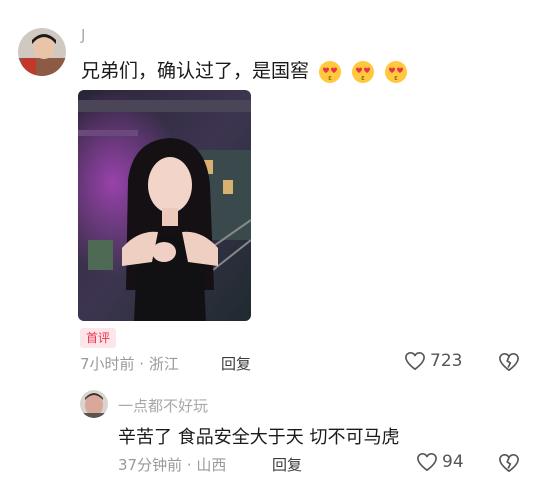 The height and width of the screenshot is (483, 559). Describe the element at coordinates (195, 71) in the screenshot. I see `comment-text: 兄弟们，确认过了，是国窖` at that location.